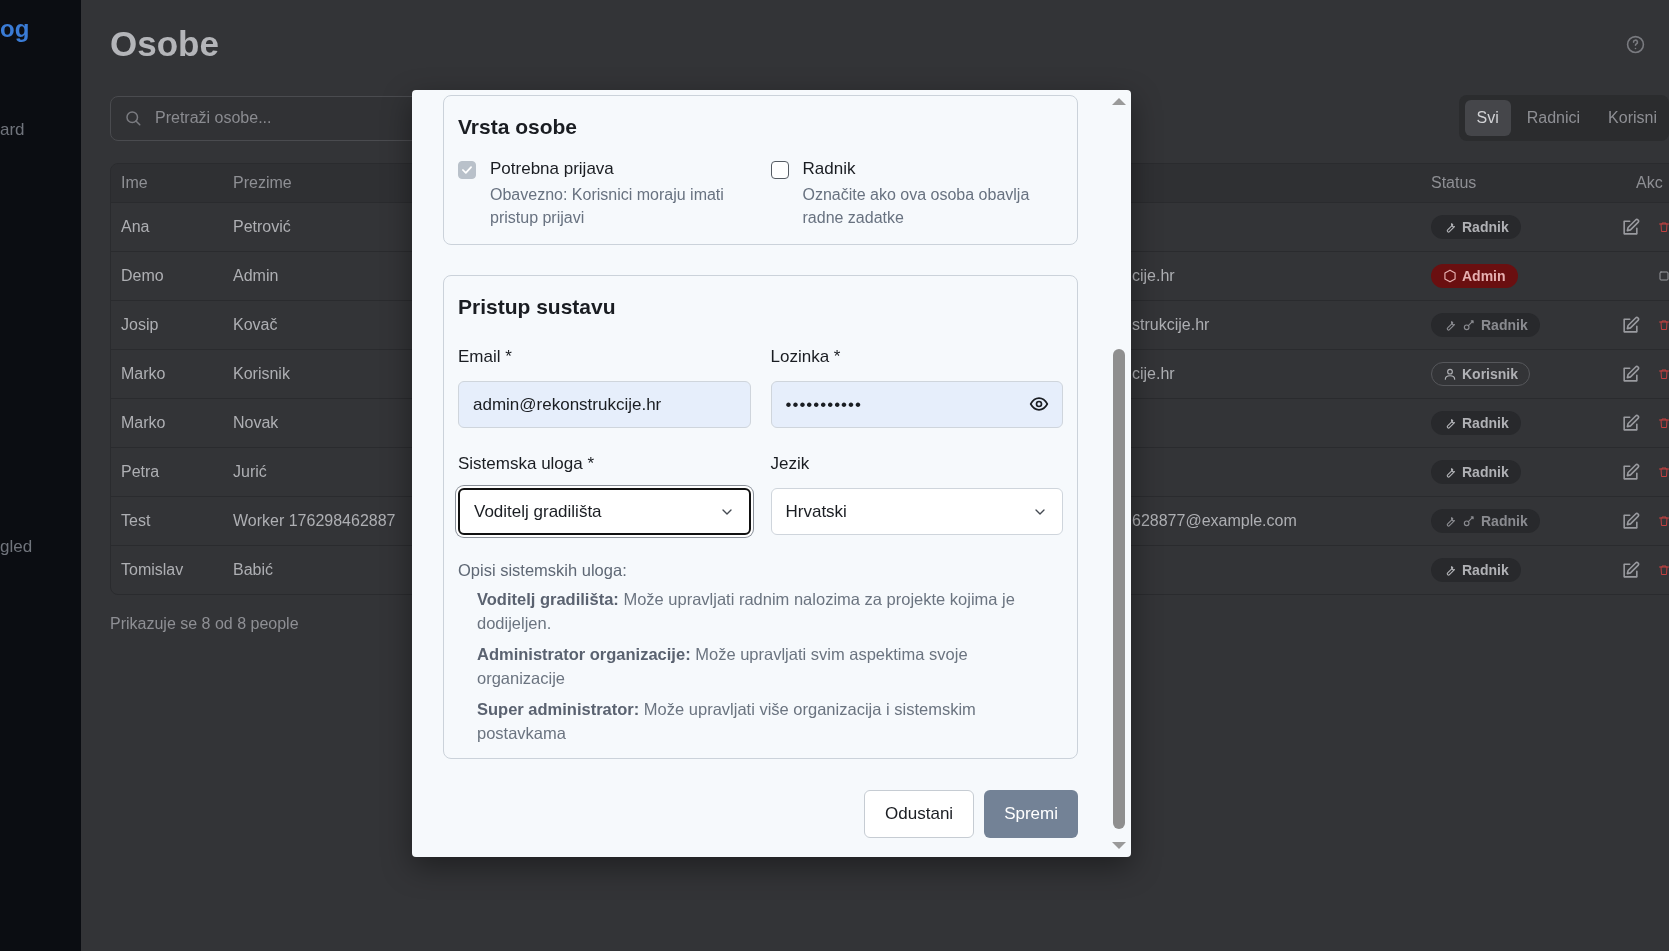 Image resolution: width=1669 pixels, height=951 pixels. What do you see at coordinates (552, 169) in the screenshot?
I see `checkbox-label: Potrebna prijava` at bounding box center [552, 169].